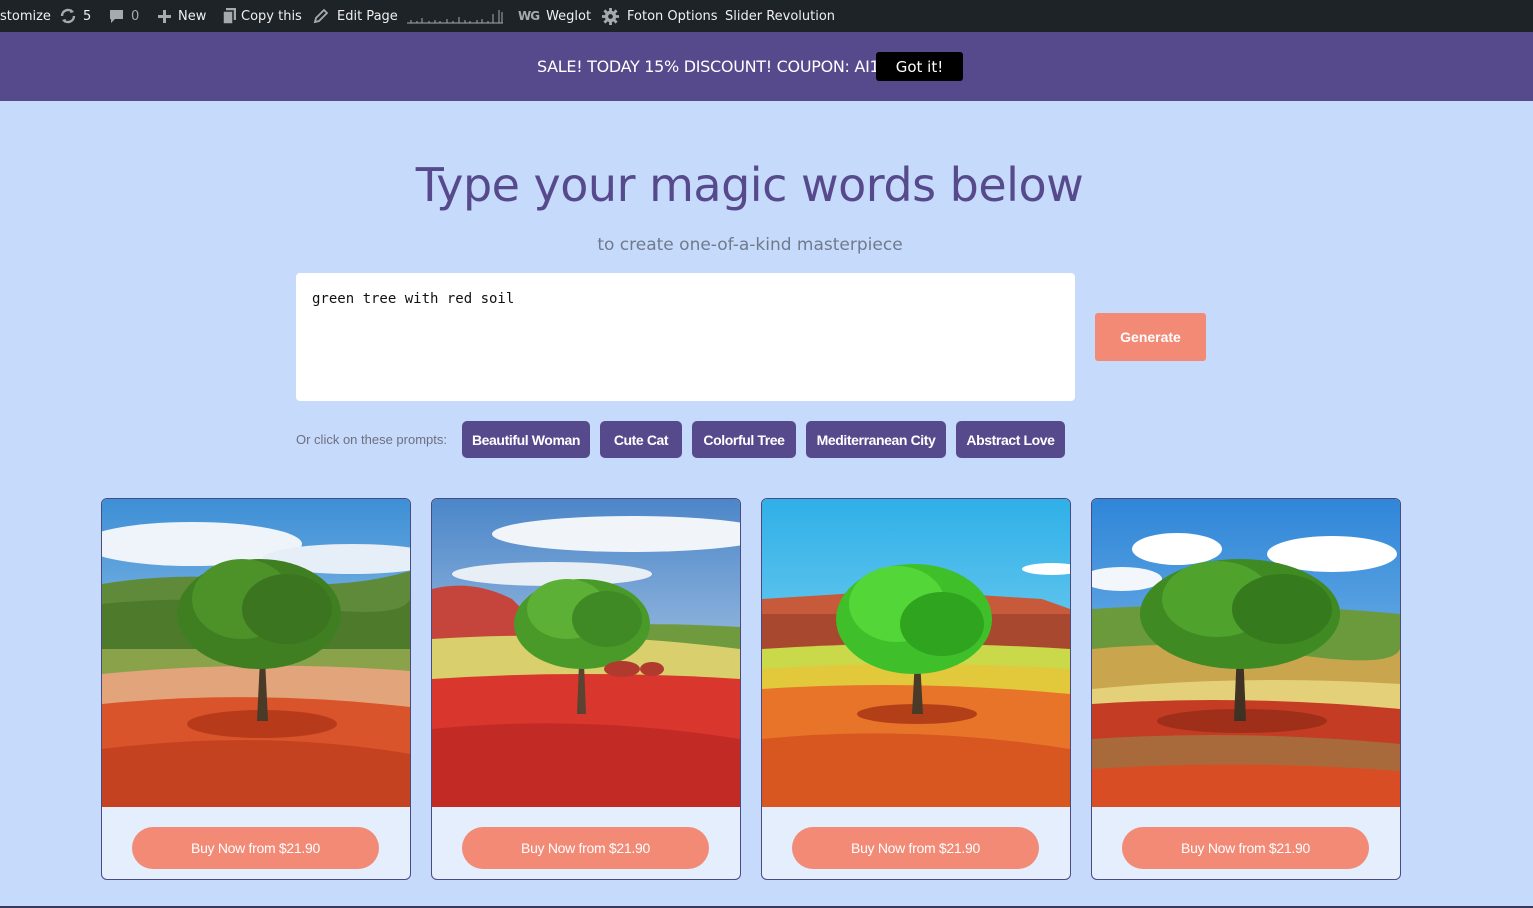 Image resolution: width=1533 pixels, height=908 pixels. I want to click on updates-count: 5, so click(87, 16).